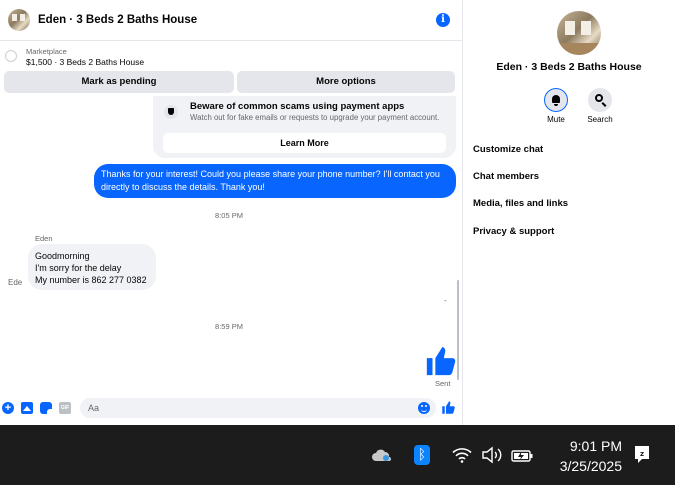 The image size is (675, 485). Describe the element at coordinates (492, 455) in the screenshot. I see `volume-icon` at that location.